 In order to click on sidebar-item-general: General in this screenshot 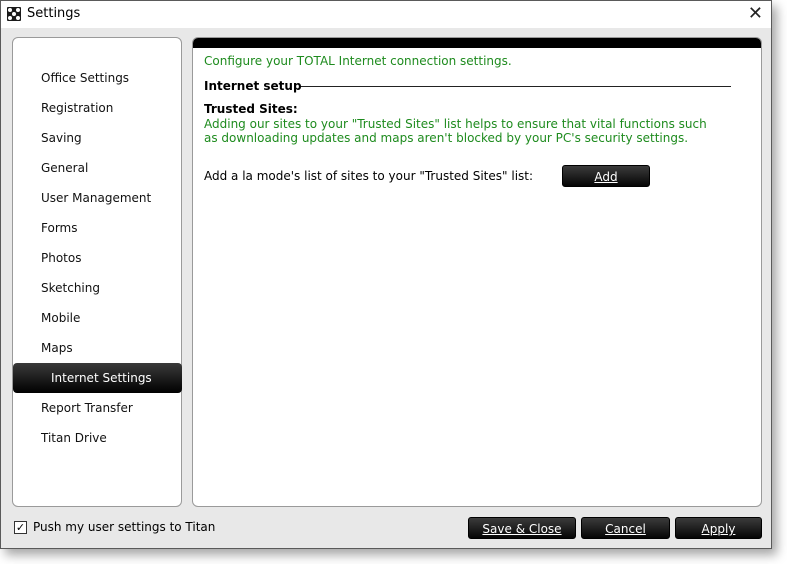, I will do `click(97, 168)`.